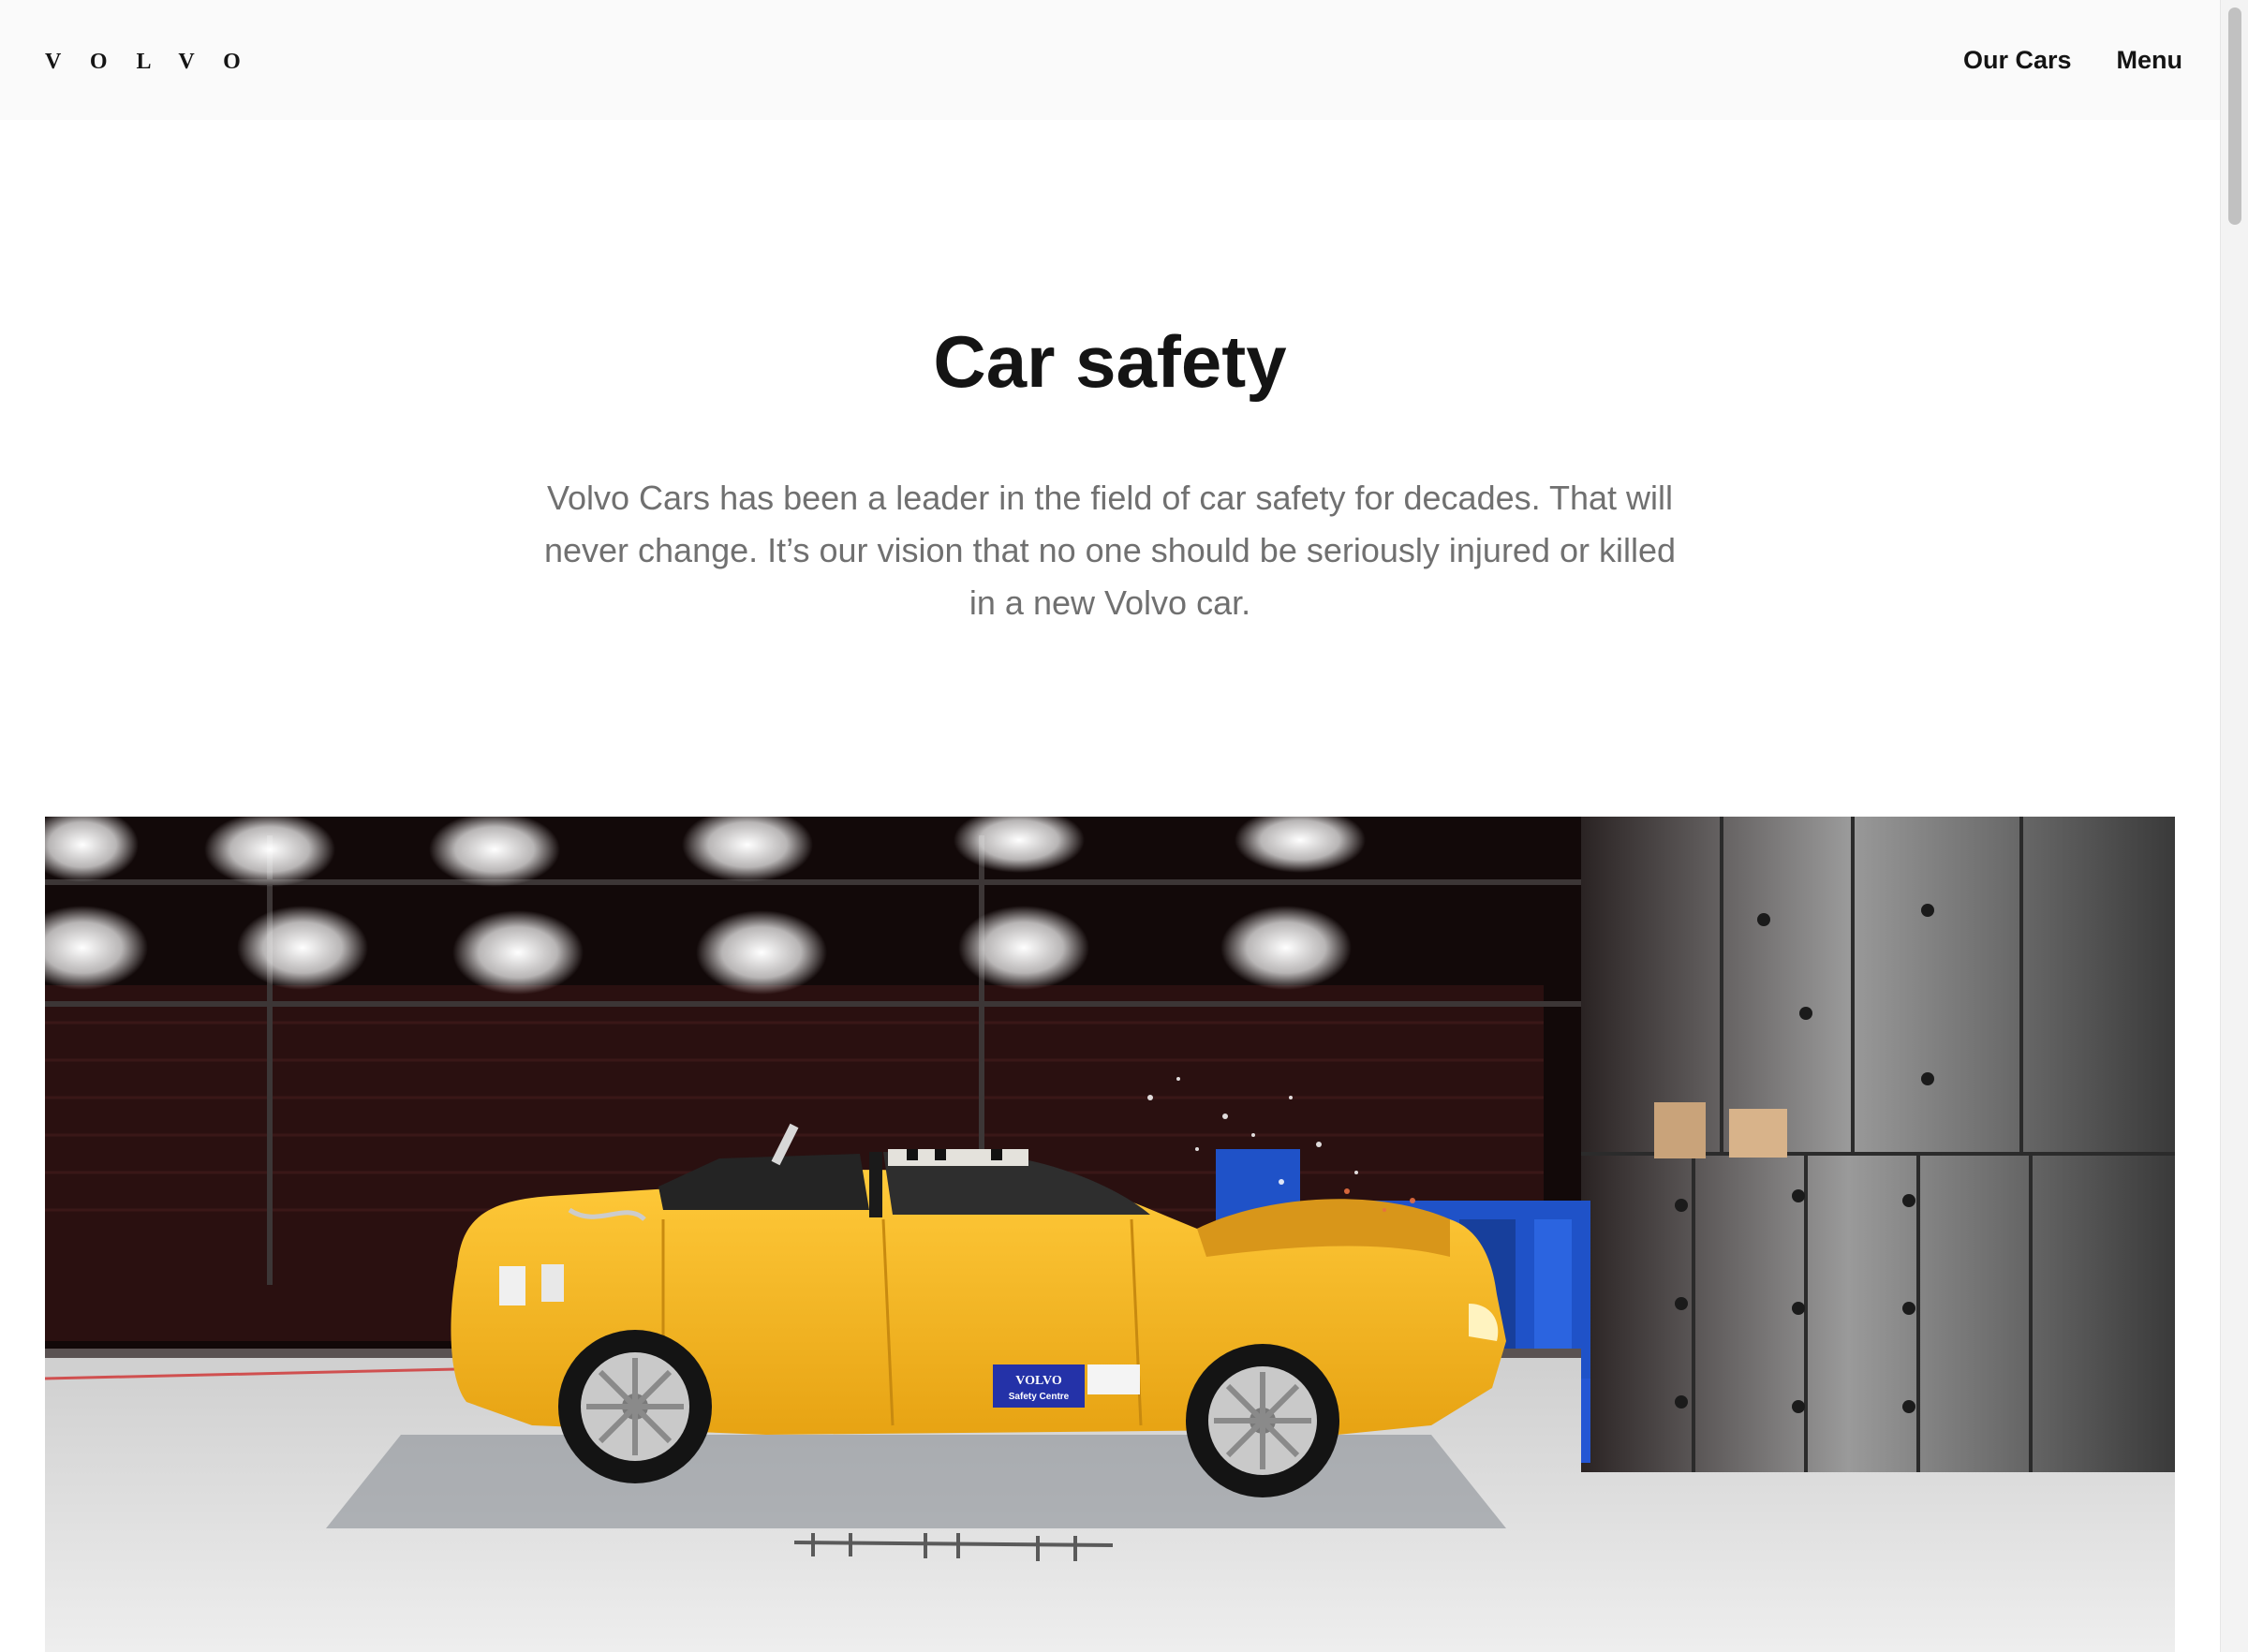  I want to click on site-header: VOLVO Our Cars Menu, so click(1110, 60).